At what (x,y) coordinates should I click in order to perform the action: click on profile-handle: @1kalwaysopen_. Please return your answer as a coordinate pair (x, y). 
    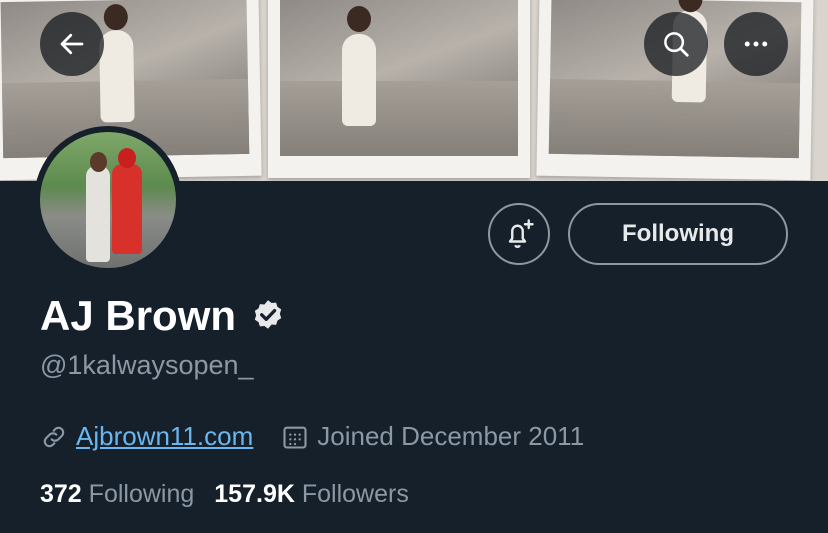
    Looking at the image, I should click on (147, 365).